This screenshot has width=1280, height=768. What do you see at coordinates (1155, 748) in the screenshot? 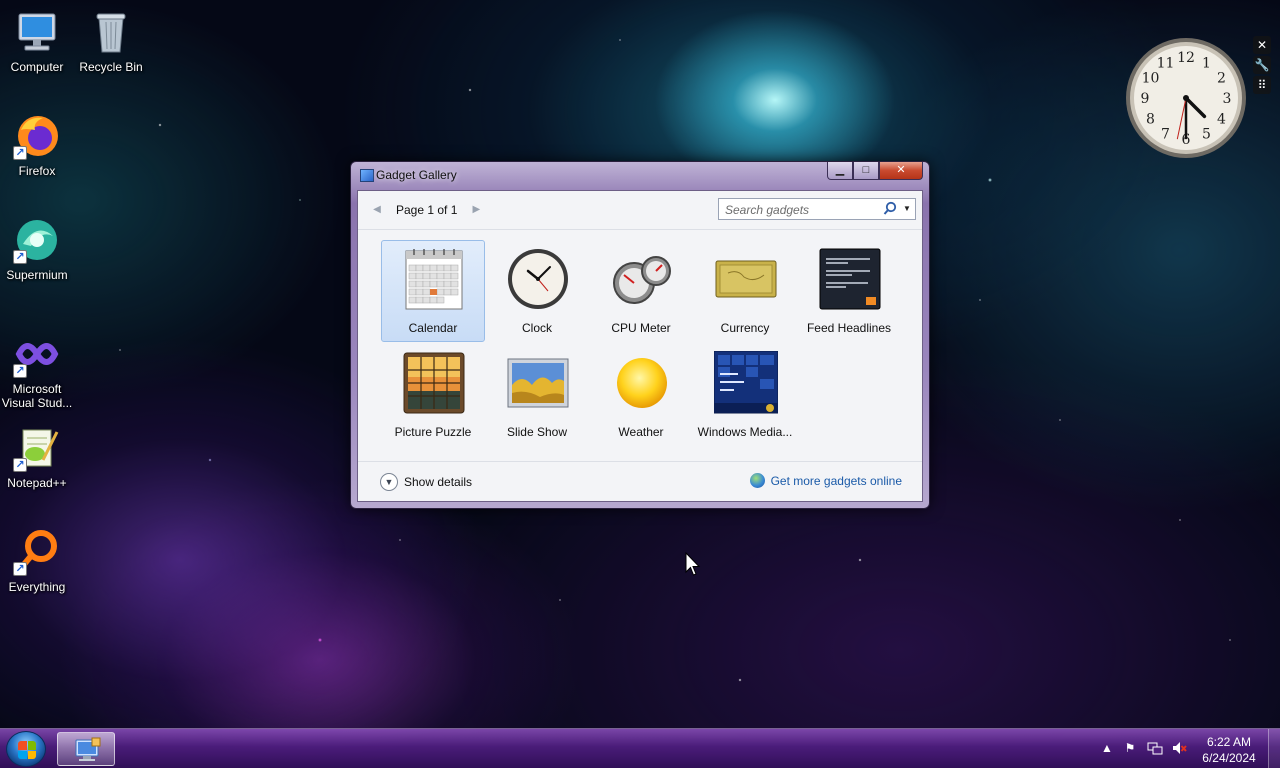
I see `network-icon` at bounding box center [1155, 748].